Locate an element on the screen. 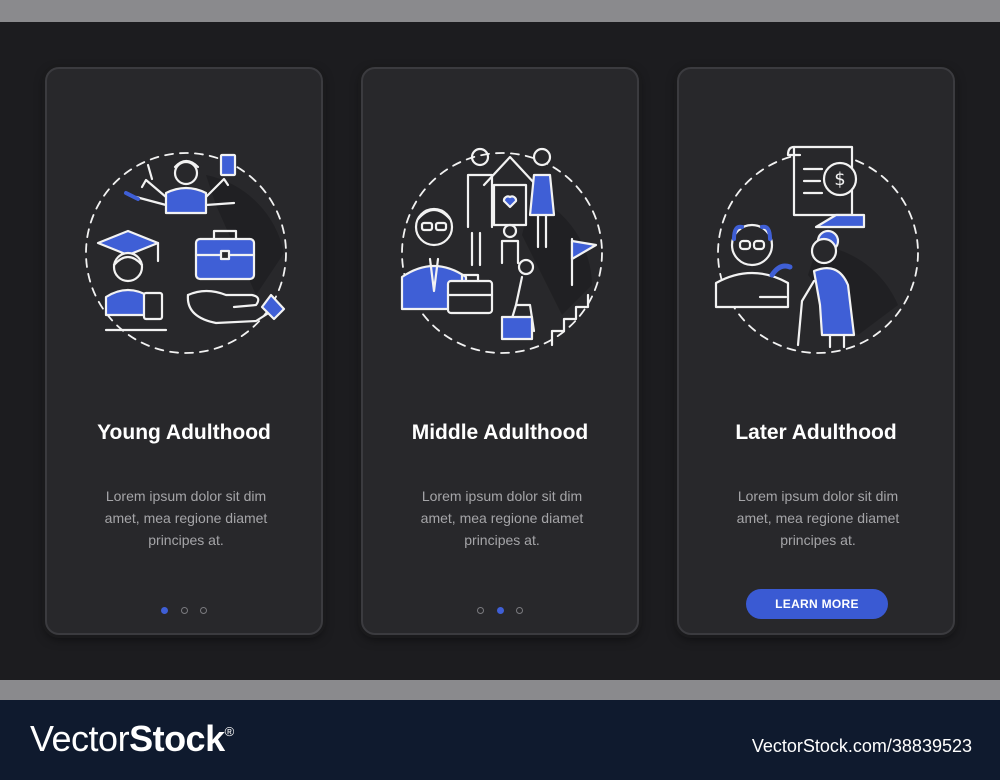 The height and width of the screenshot is (780, 1000). young-adulthood-illustration is located at coordinates (186, 250).